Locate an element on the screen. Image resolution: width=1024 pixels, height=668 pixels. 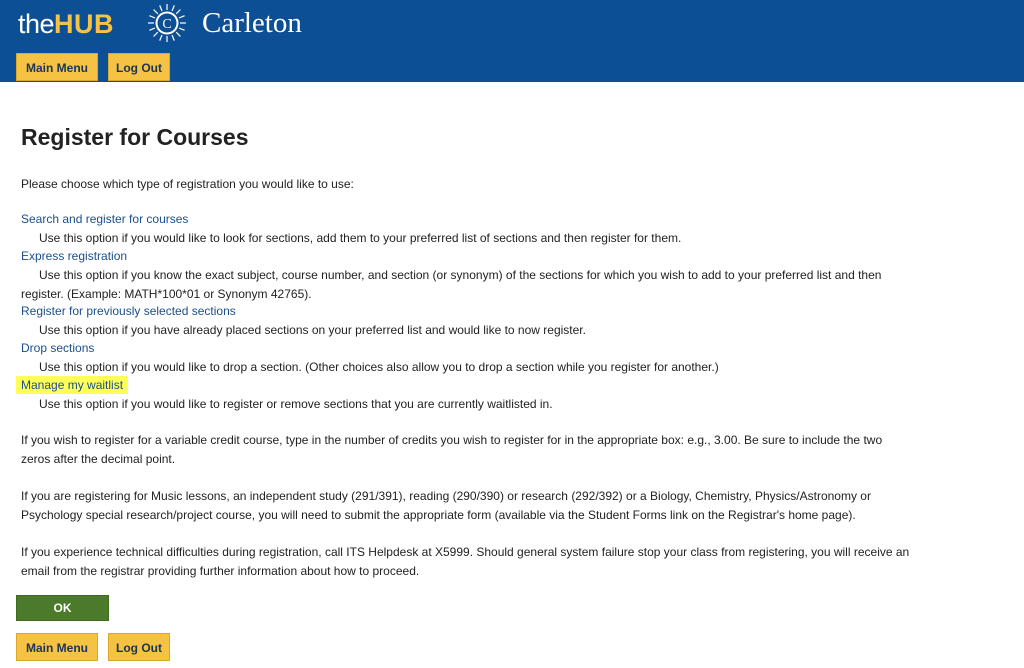
express-registration-link: Express registration is located at coordinates (74, 256).